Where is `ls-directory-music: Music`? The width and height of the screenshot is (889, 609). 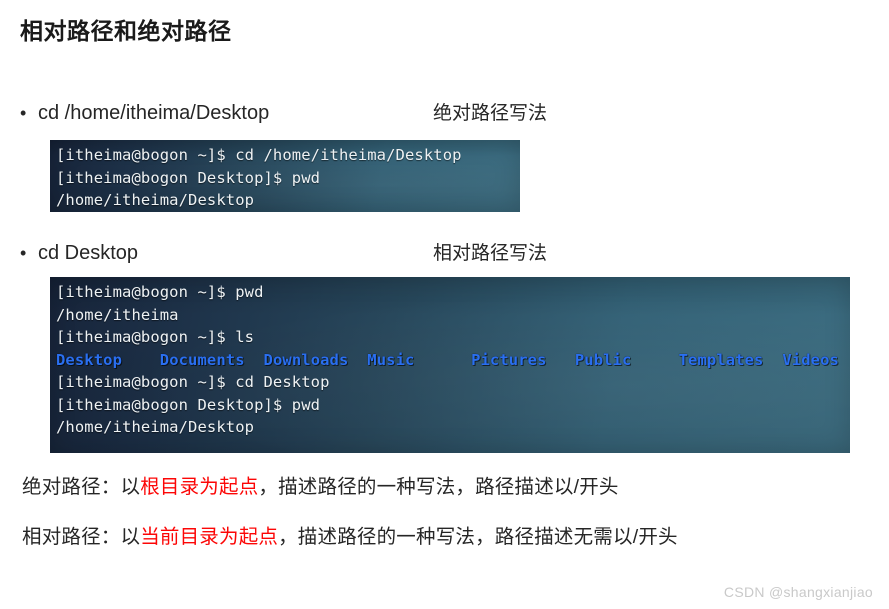 ls-directory-music: Music is located at coordinates (391, 359).